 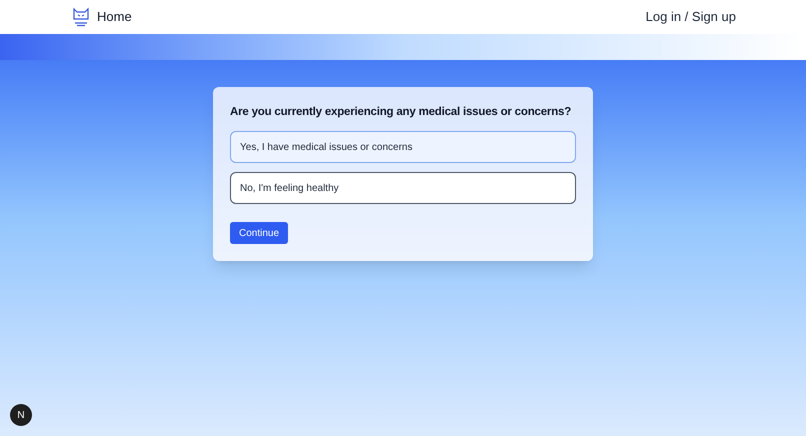 I want to click on answer-option: No, I'm feeling healthy, so click(x=403, y=188).